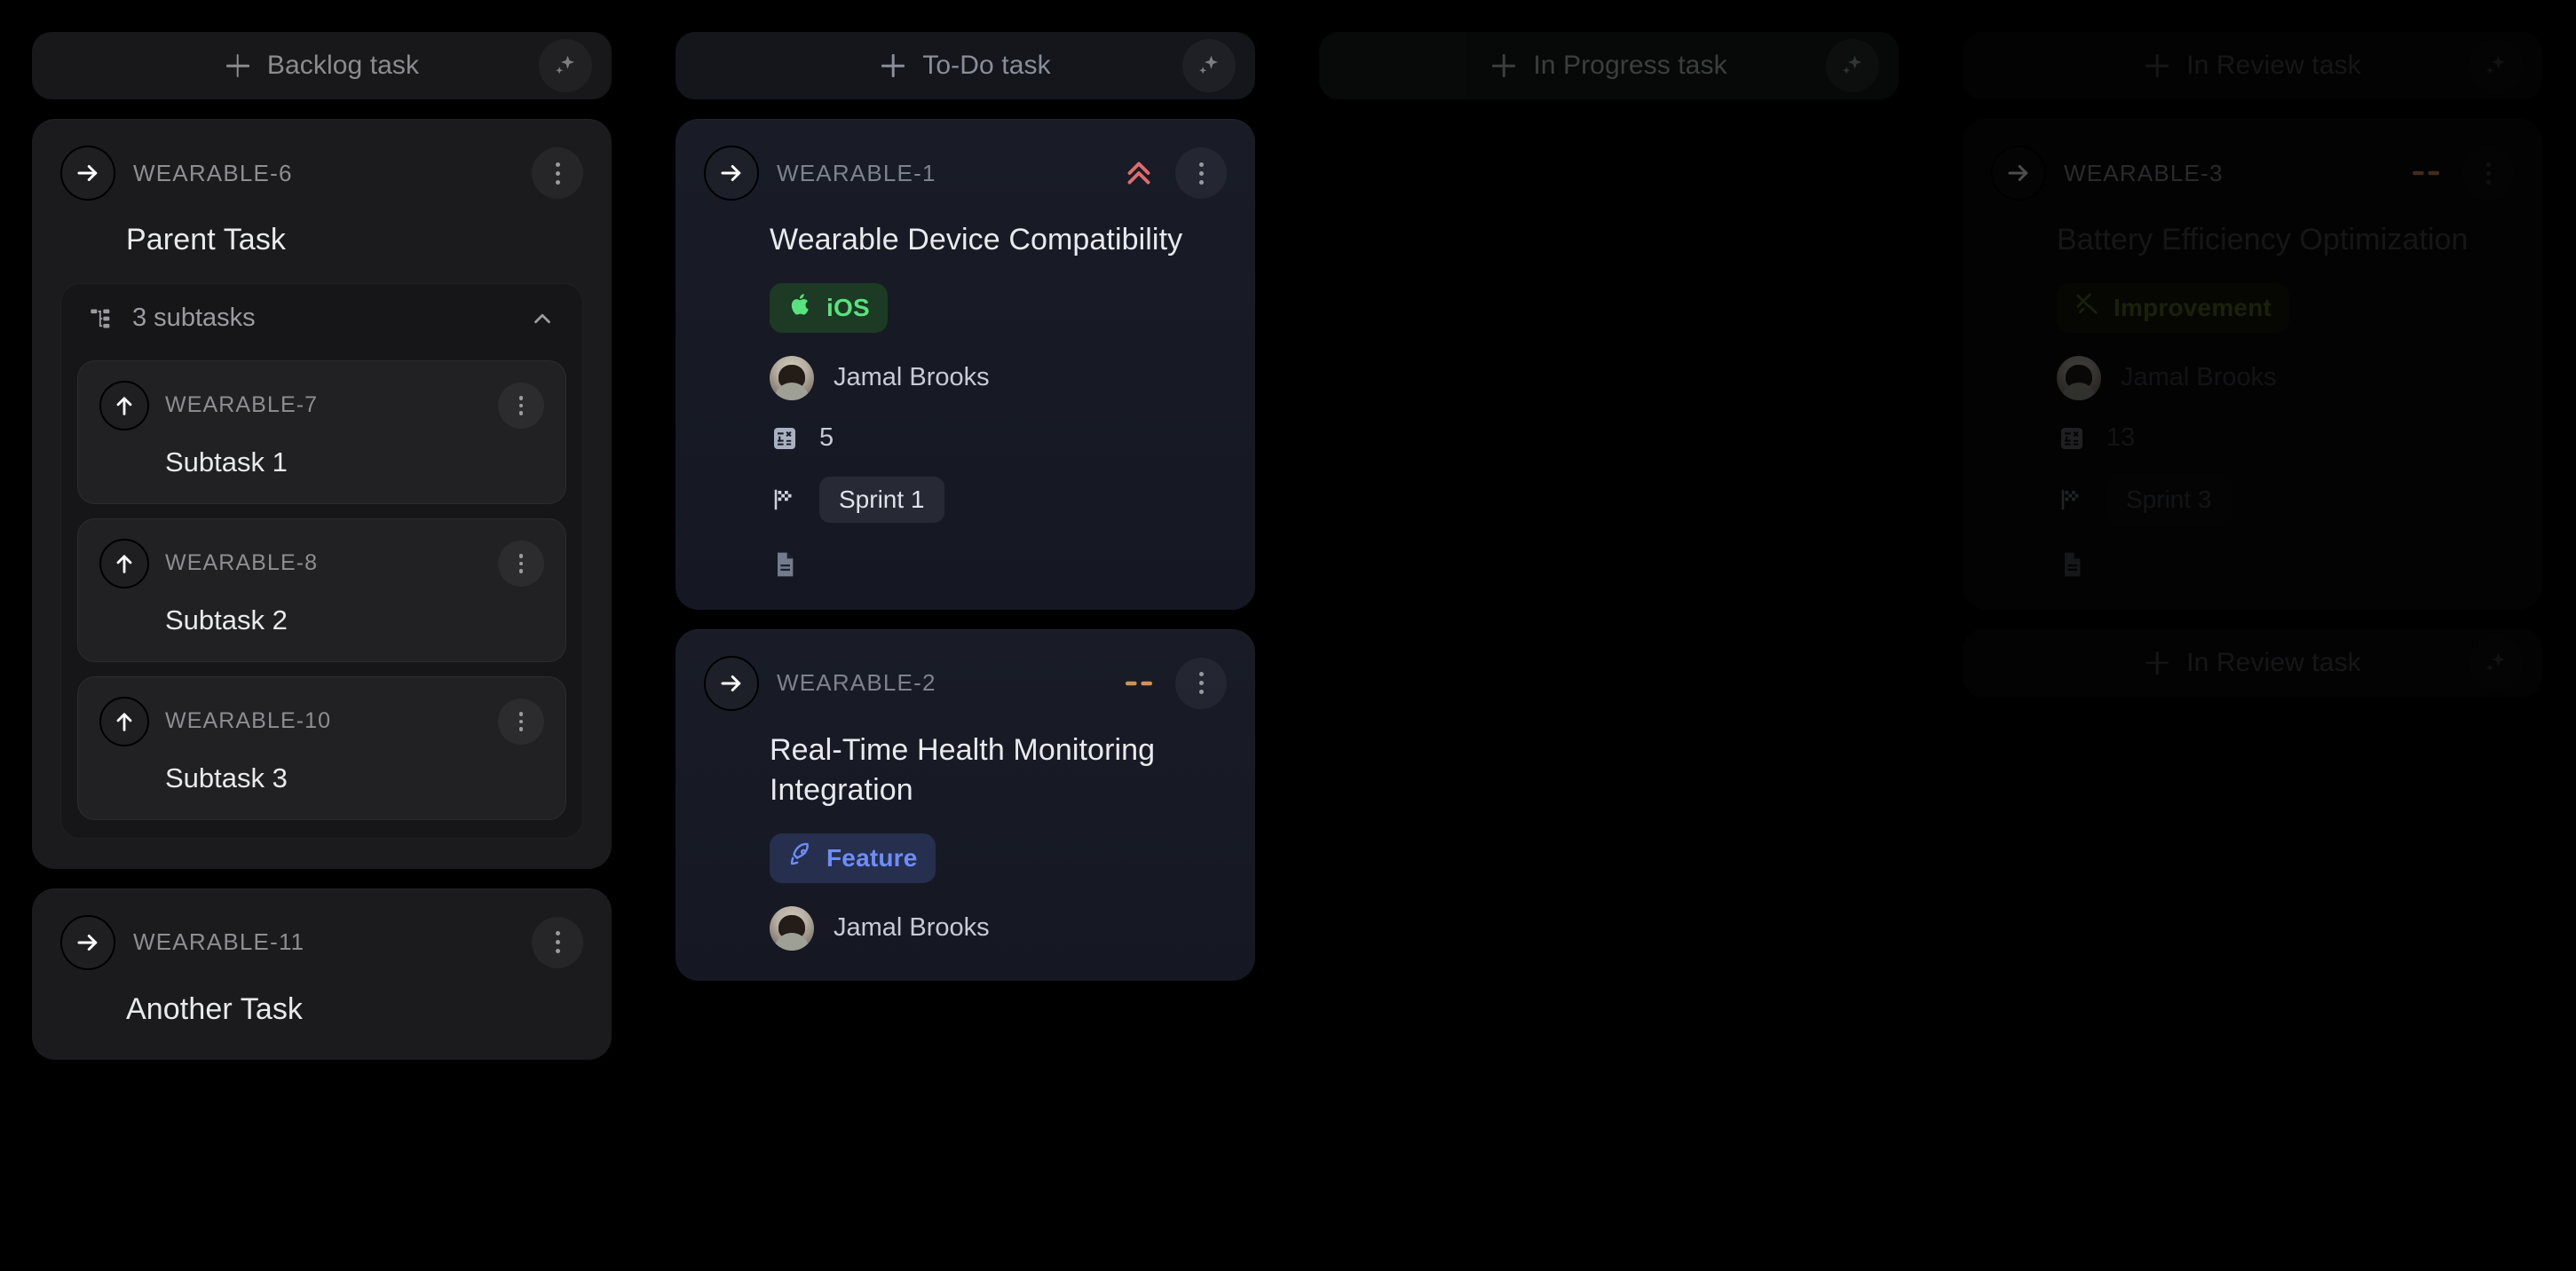  I want to click on add-in-progress-task-label: In Progress task, so click(1630, 65).